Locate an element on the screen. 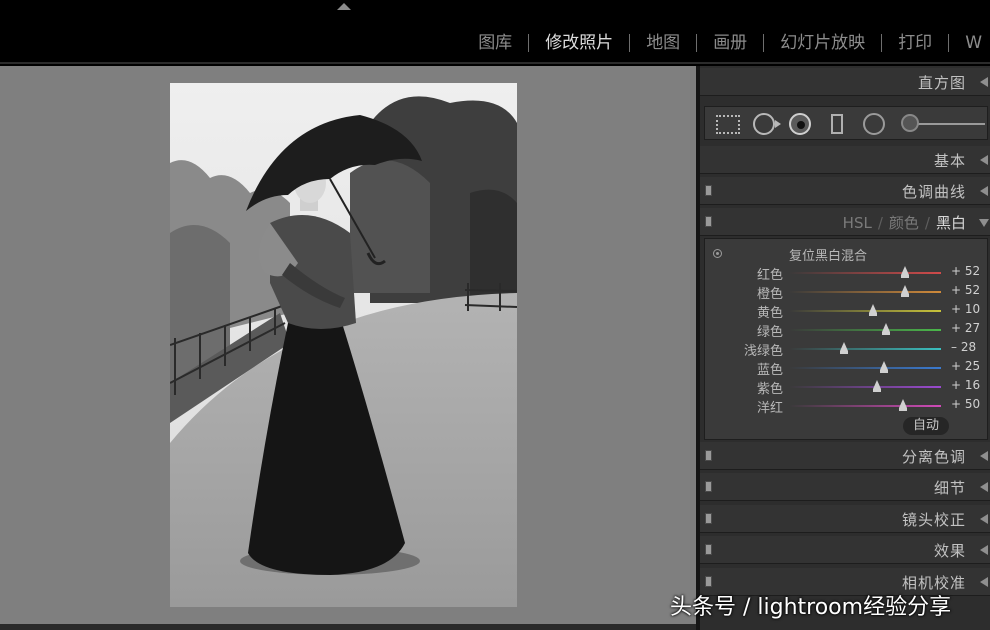 This screenshot has width=990, height=630. effects-title: 效果 is located at coordinates (949, 551).